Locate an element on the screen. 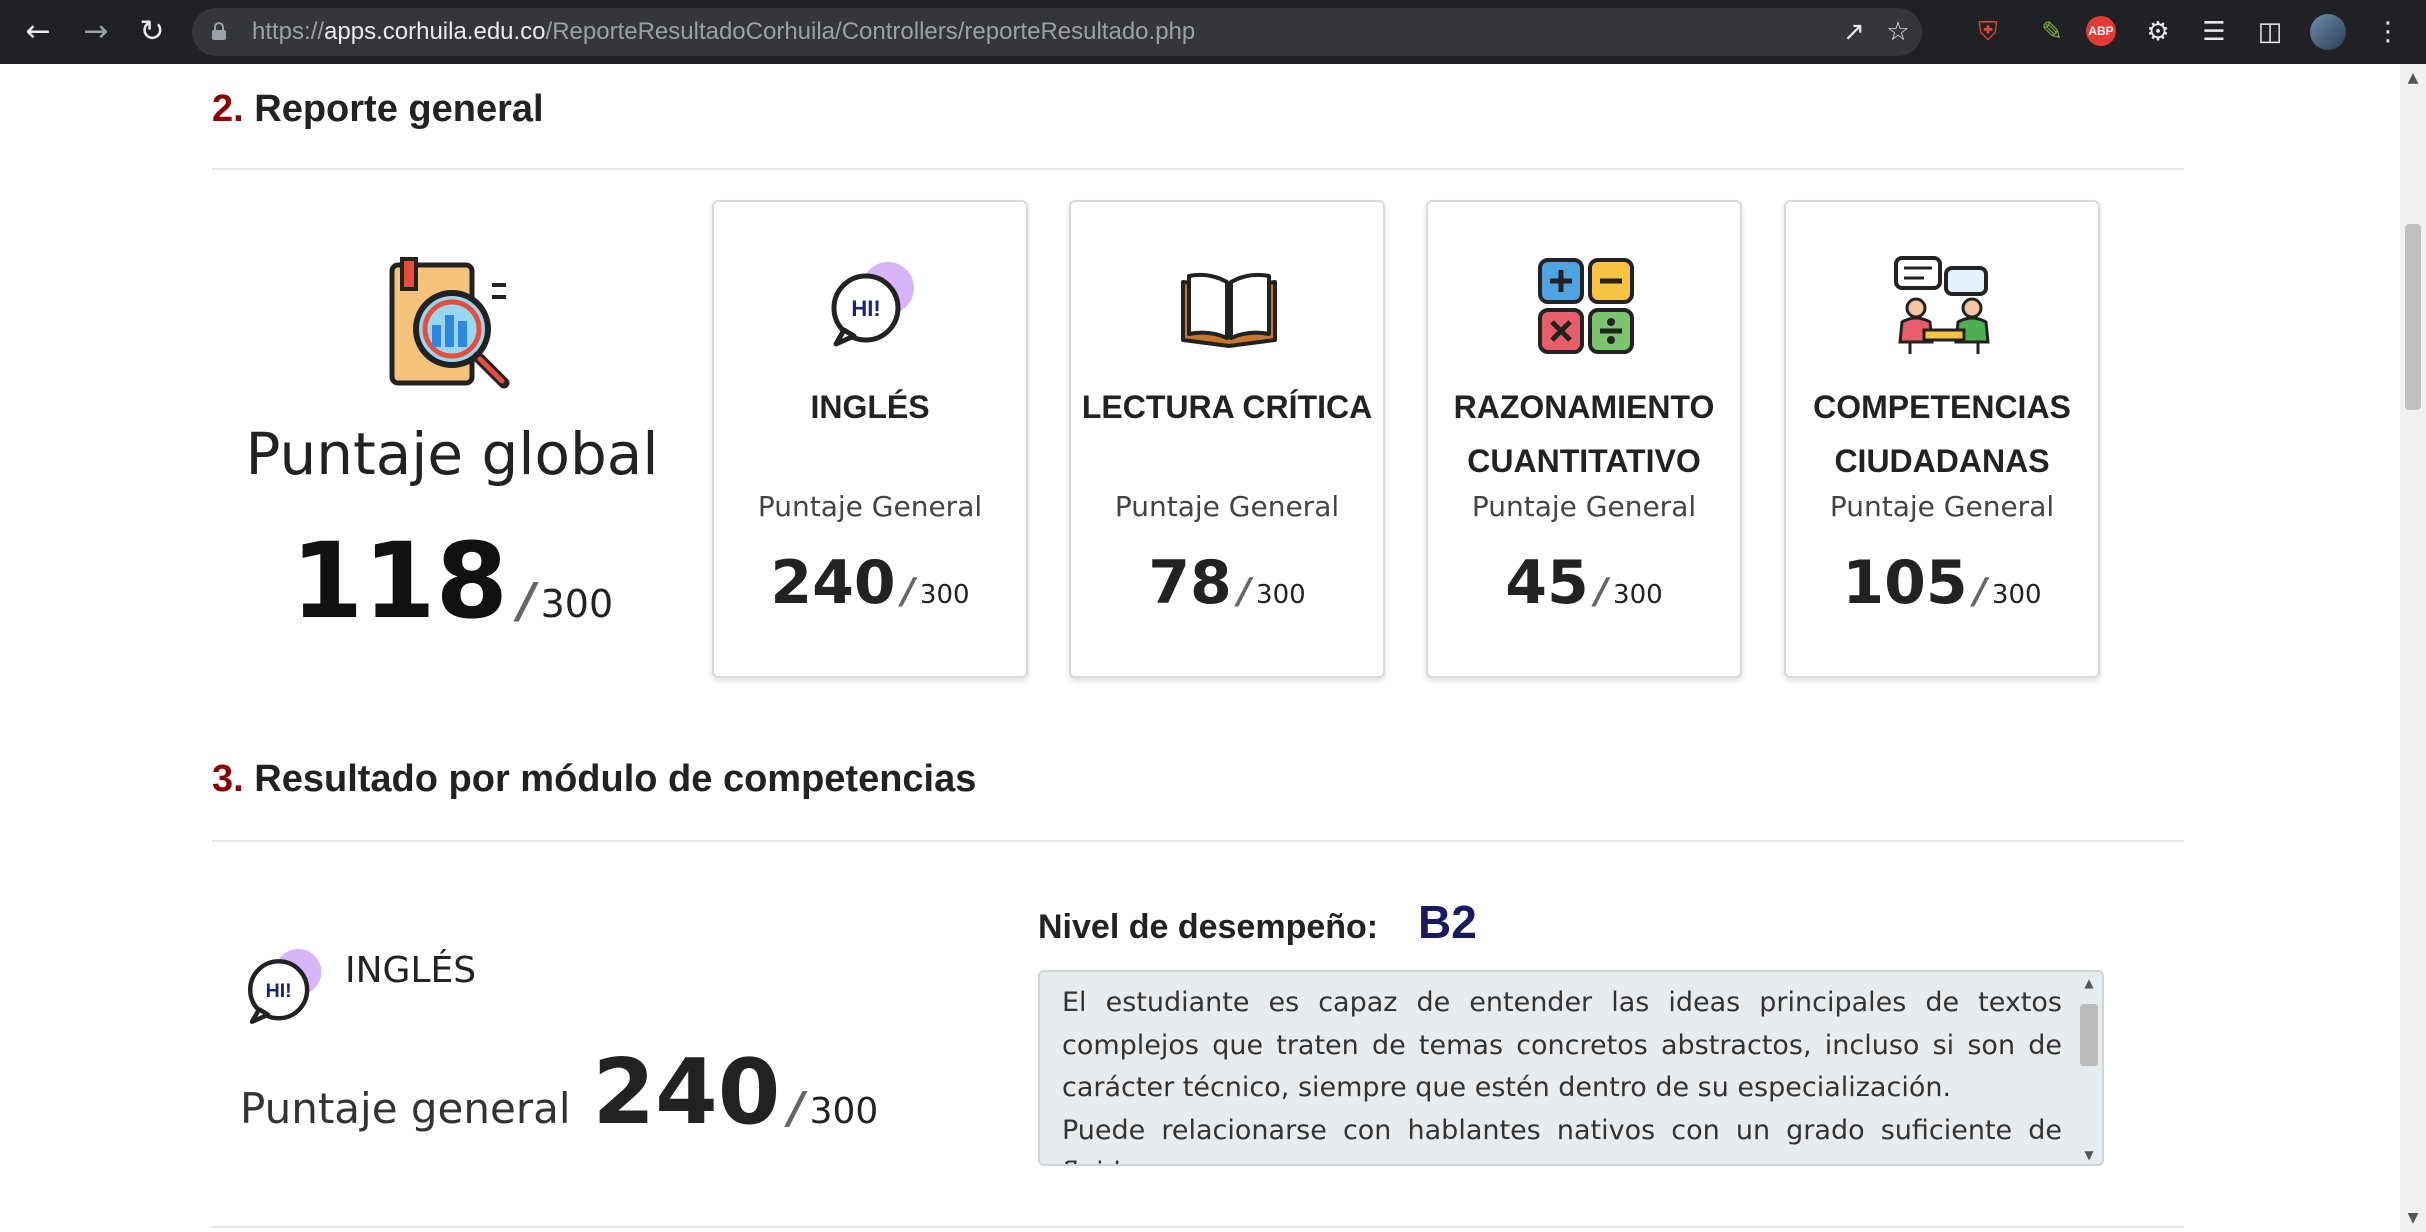  module-name: INGLÉS is located at coordinates (411, 970).